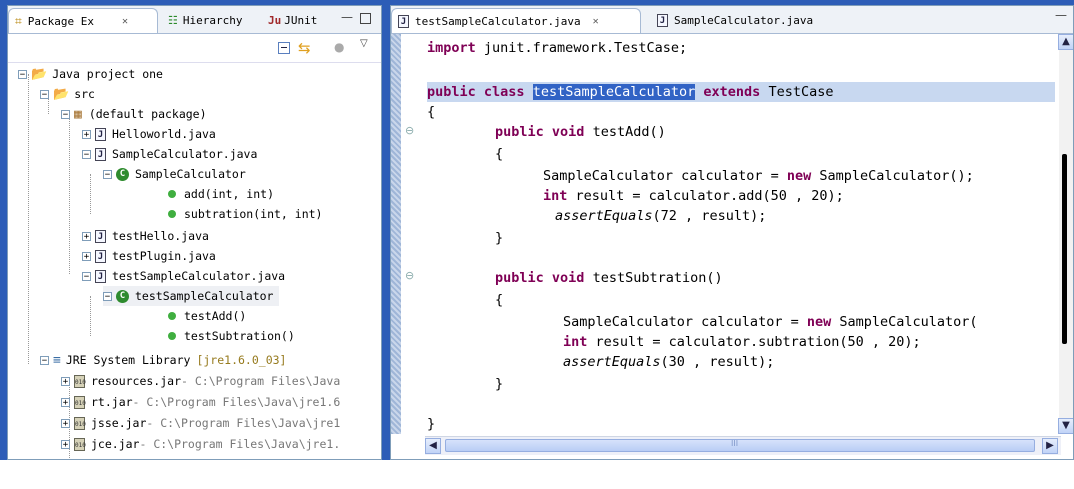 Image resolution: width=1074 pixels, height=489 pixels. I want to click on hierarchy-icon: ☷, so click(173, 20).